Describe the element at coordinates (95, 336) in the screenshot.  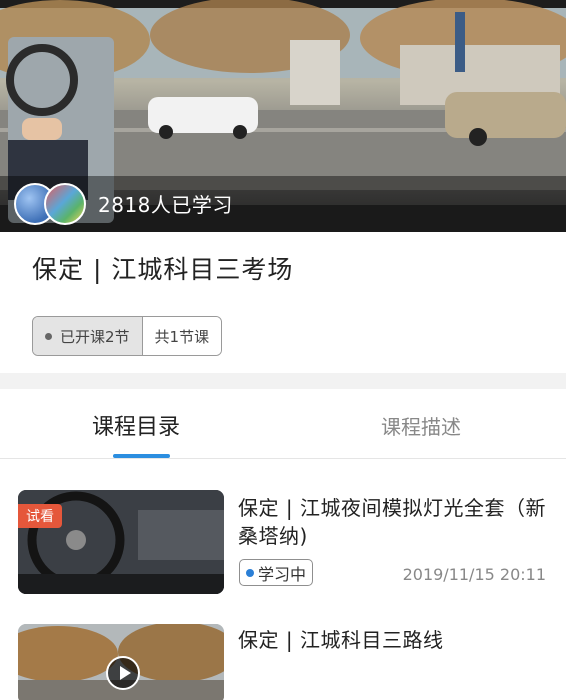
I see `opened-lessons-label: 已开课2节` at that location.